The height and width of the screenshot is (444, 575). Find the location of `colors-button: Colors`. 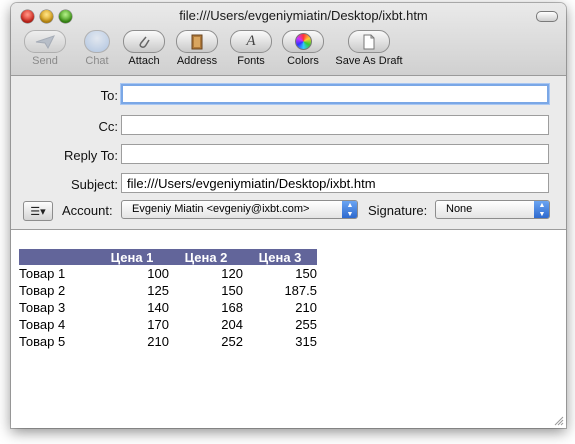

colors-button: Colors is located at coordinates (303, 48).